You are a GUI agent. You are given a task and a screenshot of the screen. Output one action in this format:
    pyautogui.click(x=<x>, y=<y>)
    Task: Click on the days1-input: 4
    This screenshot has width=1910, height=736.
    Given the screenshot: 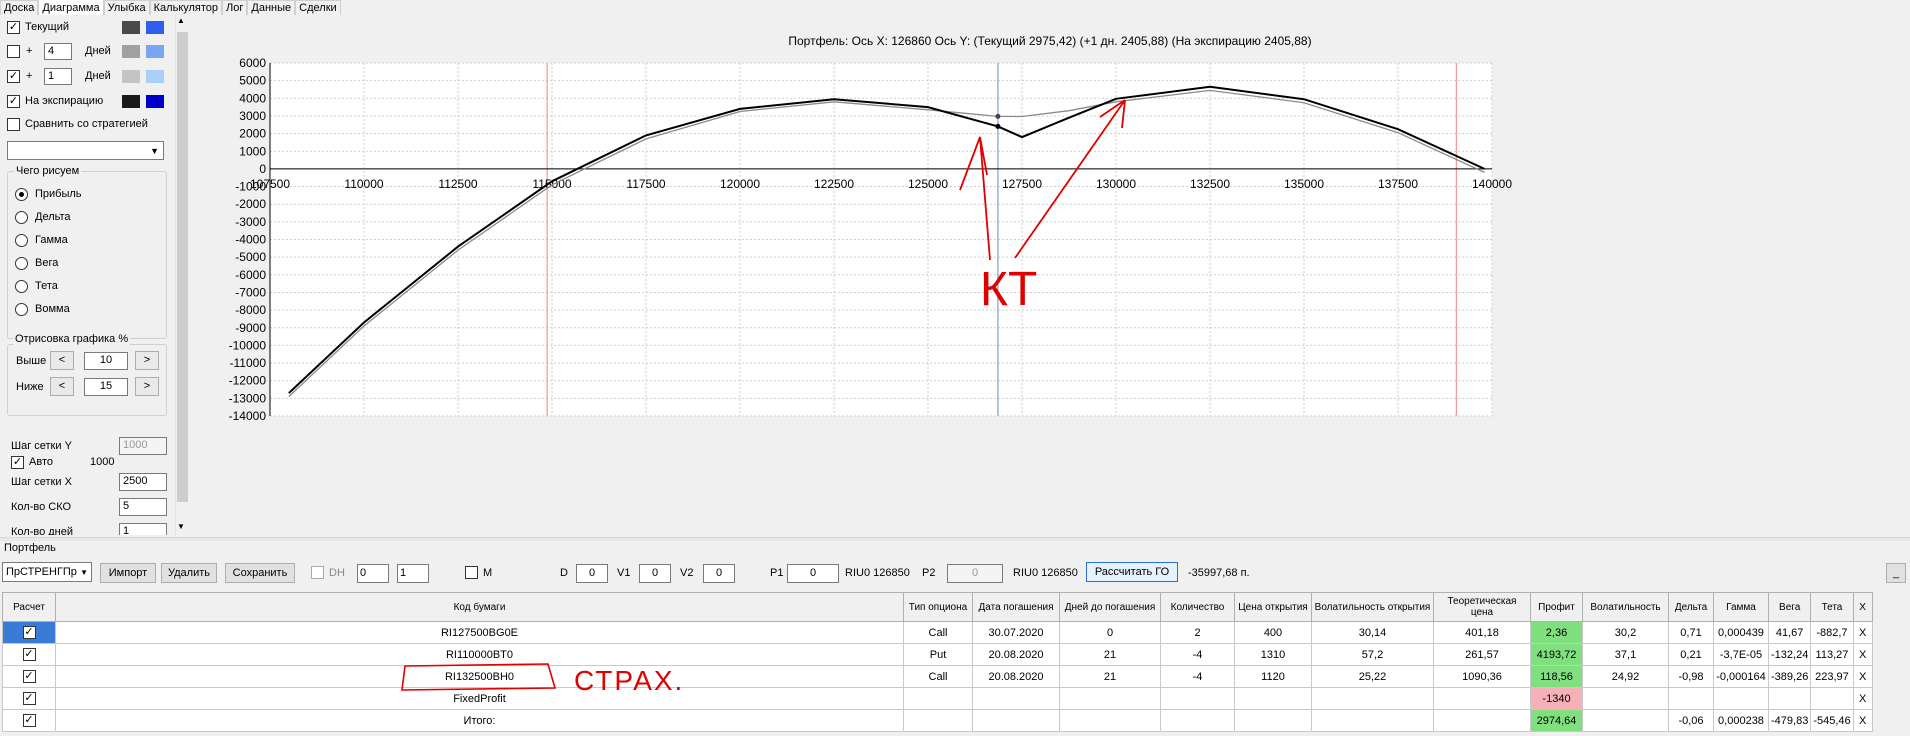 What is the action you would take?
    pyautogui.click(x=58, y=51)
    